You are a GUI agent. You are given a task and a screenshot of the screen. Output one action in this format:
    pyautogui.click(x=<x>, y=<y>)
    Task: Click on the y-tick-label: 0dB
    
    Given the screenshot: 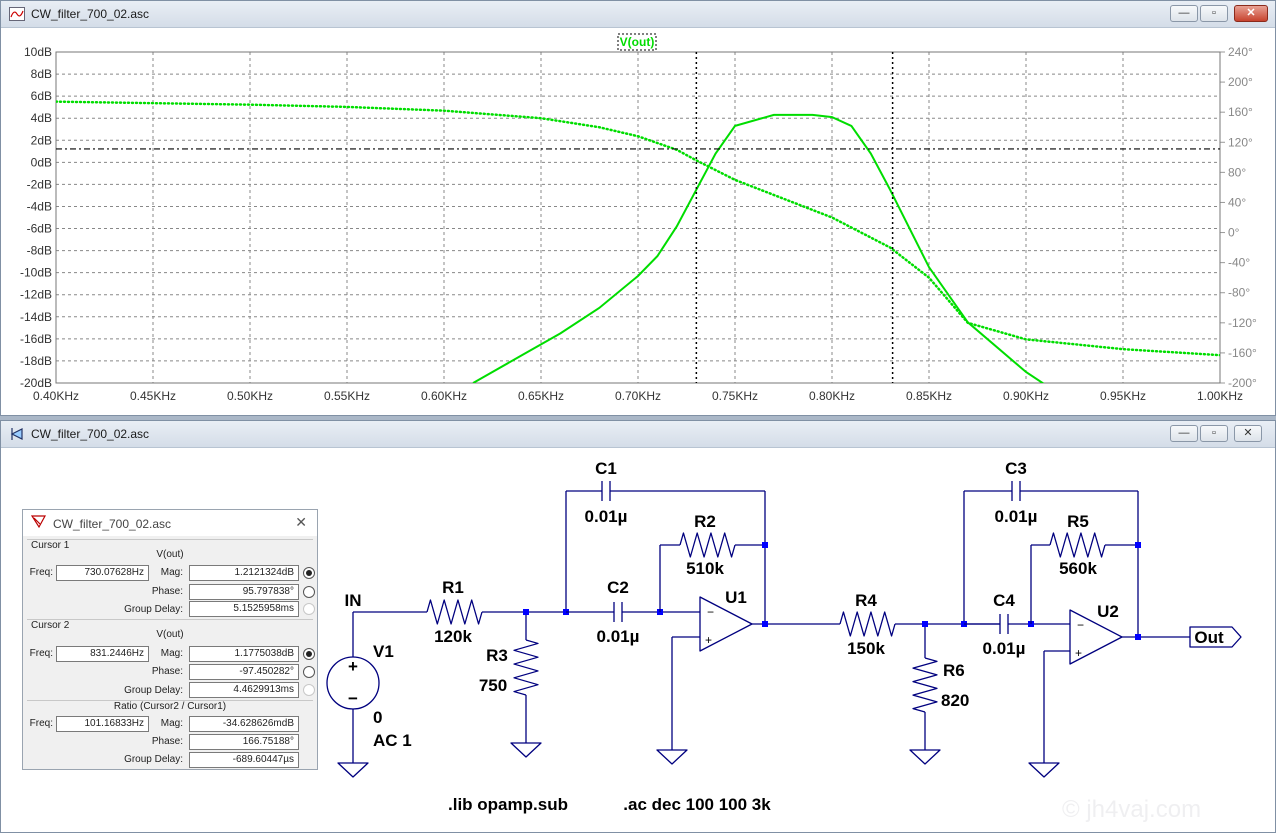 What is the action you would take?
    pyautogui.click(x=41, y=162)
    